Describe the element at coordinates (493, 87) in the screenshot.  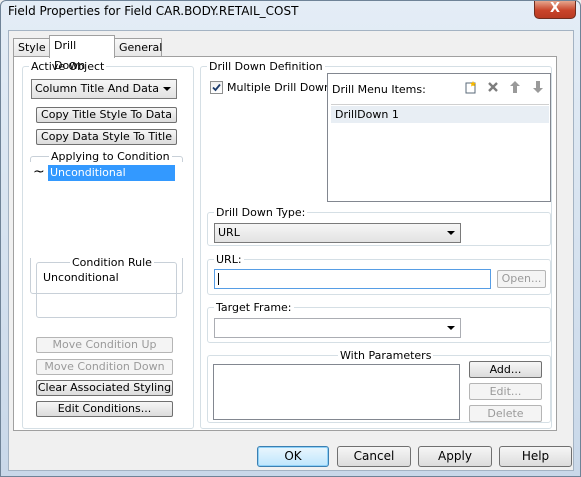
I see `delete-x-icon` at that location.